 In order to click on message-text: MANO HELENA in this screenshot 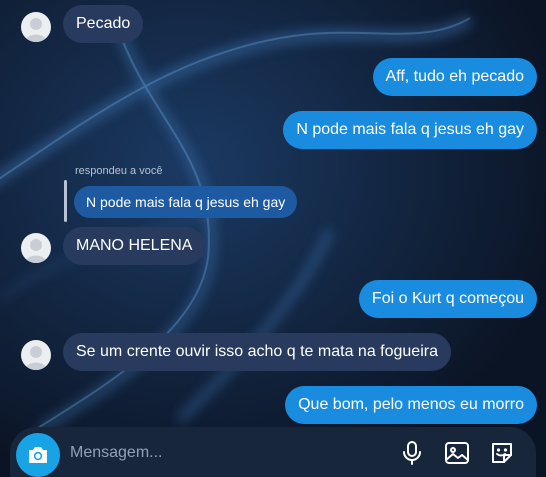, I will do `click(134, 246)`.